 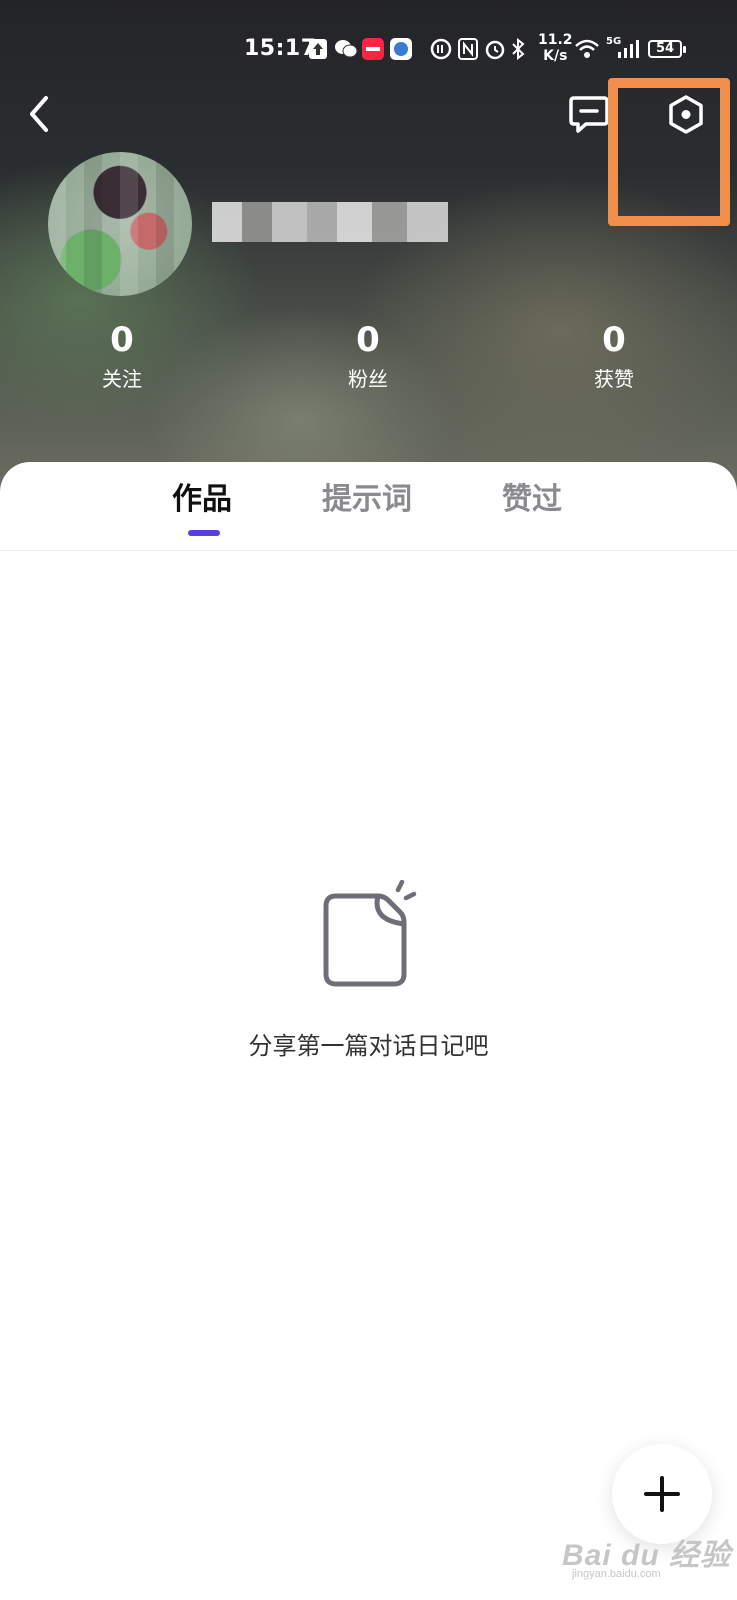 What do you see at coordinates (587, 48) in the screenshot?
I see `wifi-icon` at bounding box center [587, 48].